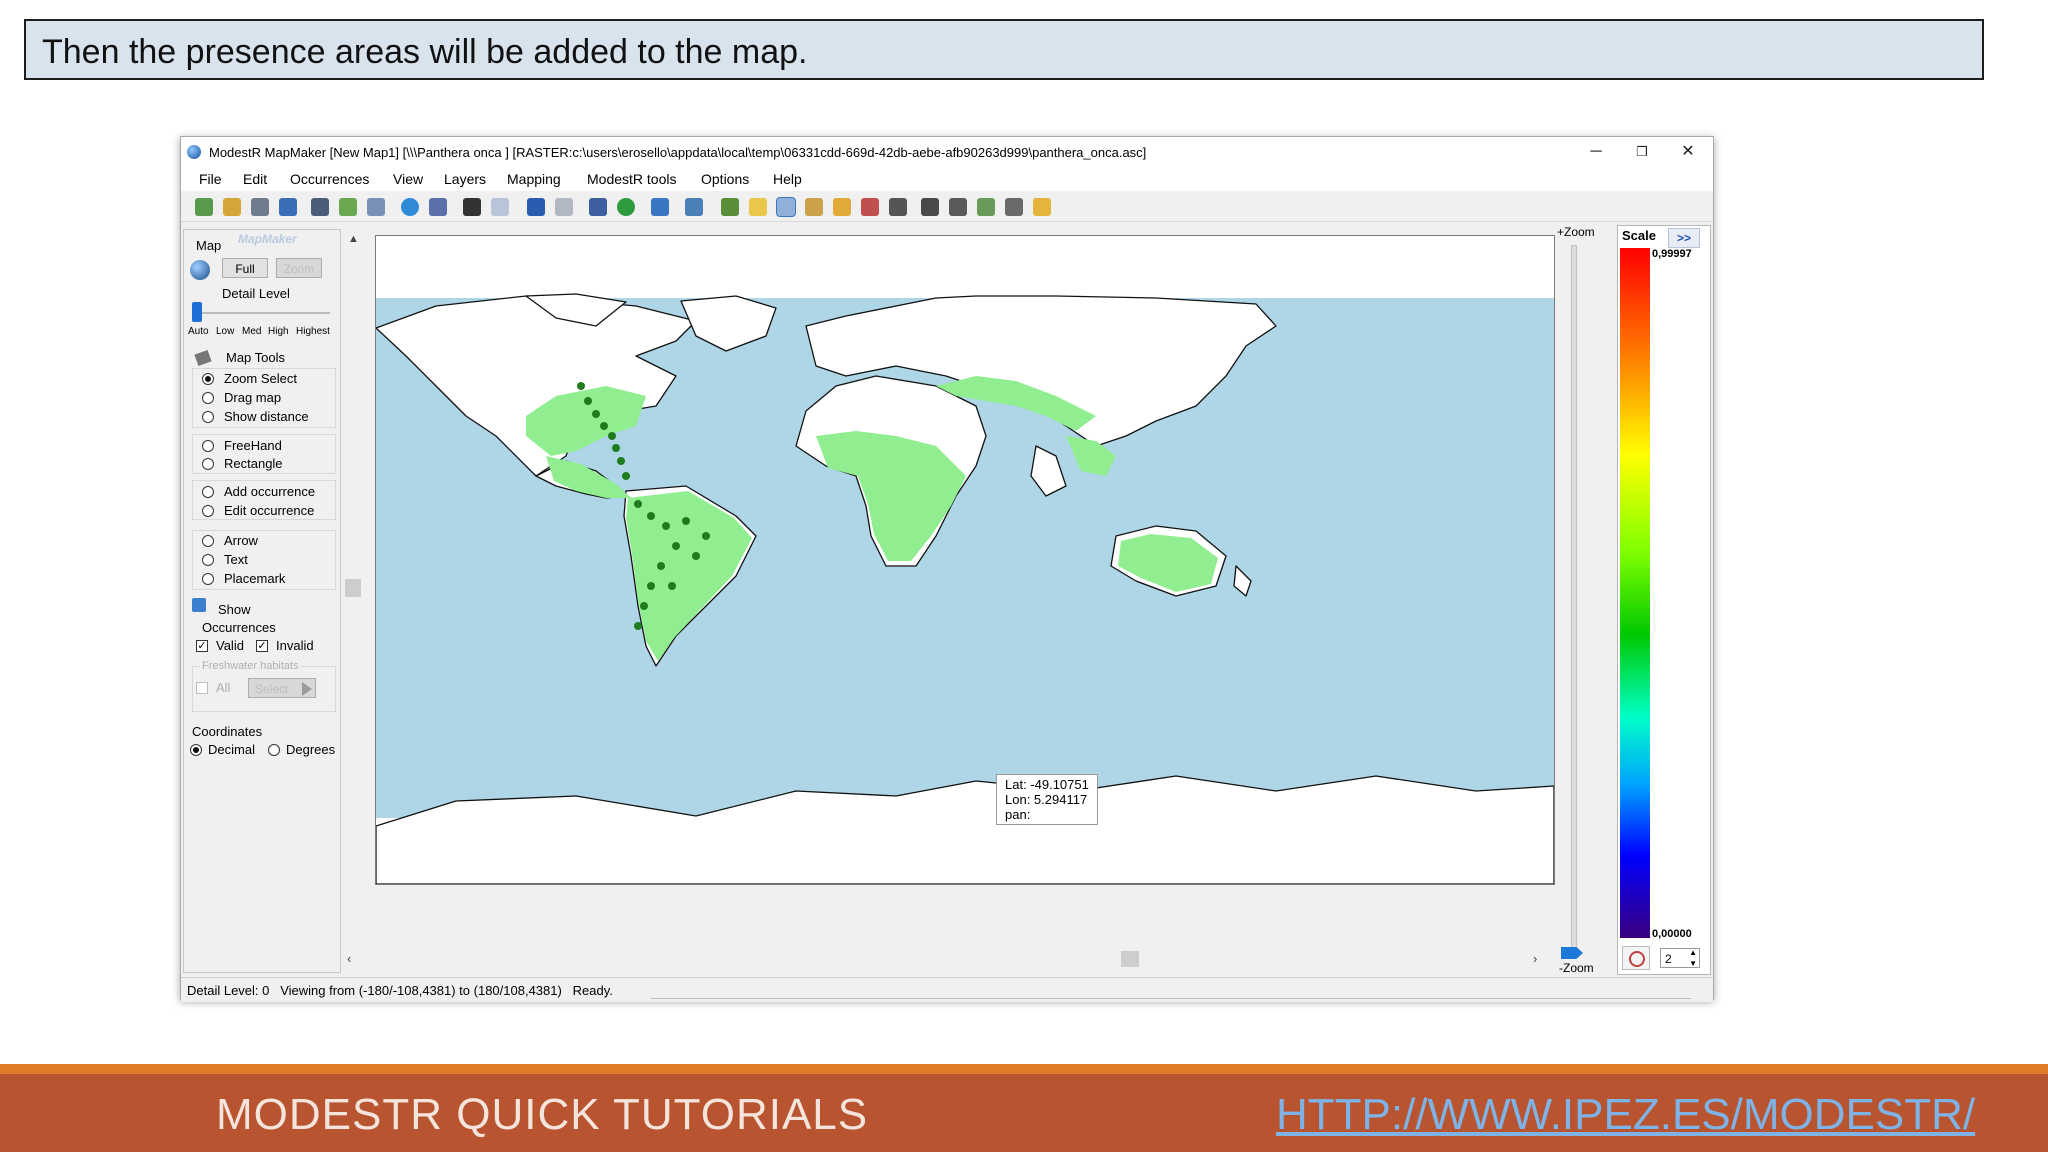  Describe the element at coordinates (253, 445) in the screenshot. I see `freehand-label: FreeHand` at that location.